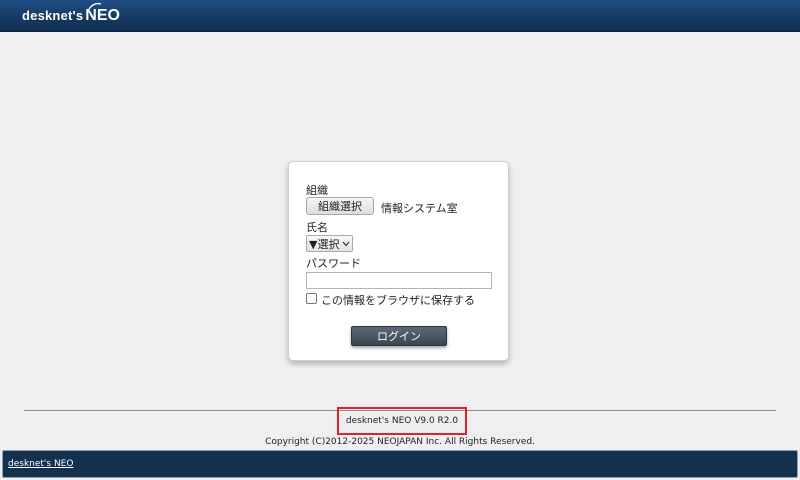 This screenshot has width=800, height=480. I want to click on org-value: 情報システム室, so click(419, 208).